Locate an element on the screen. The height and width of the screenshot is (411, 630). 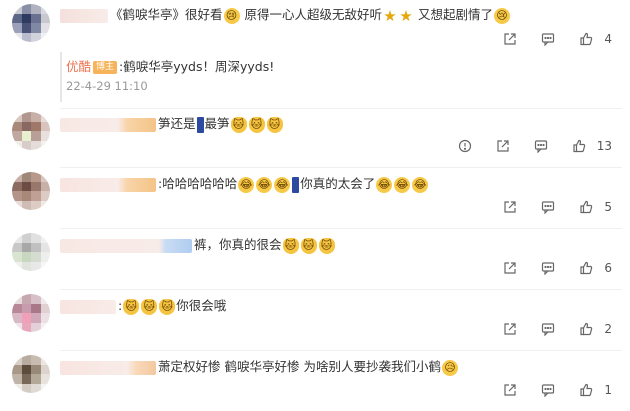
report-icon is located at coordinates (465, 146).